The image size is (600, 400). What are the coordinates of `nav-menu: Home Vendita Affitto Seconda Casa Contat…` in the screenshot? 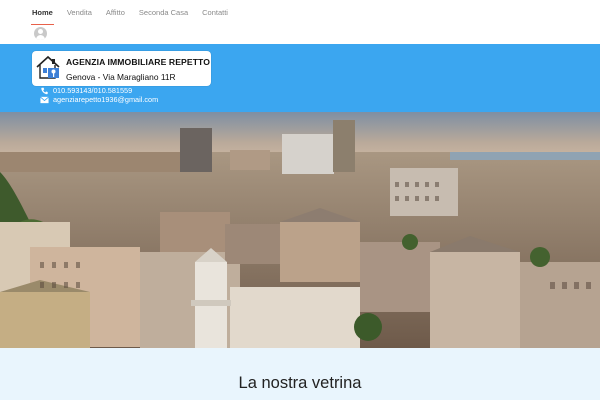 It's located at (136, 16).